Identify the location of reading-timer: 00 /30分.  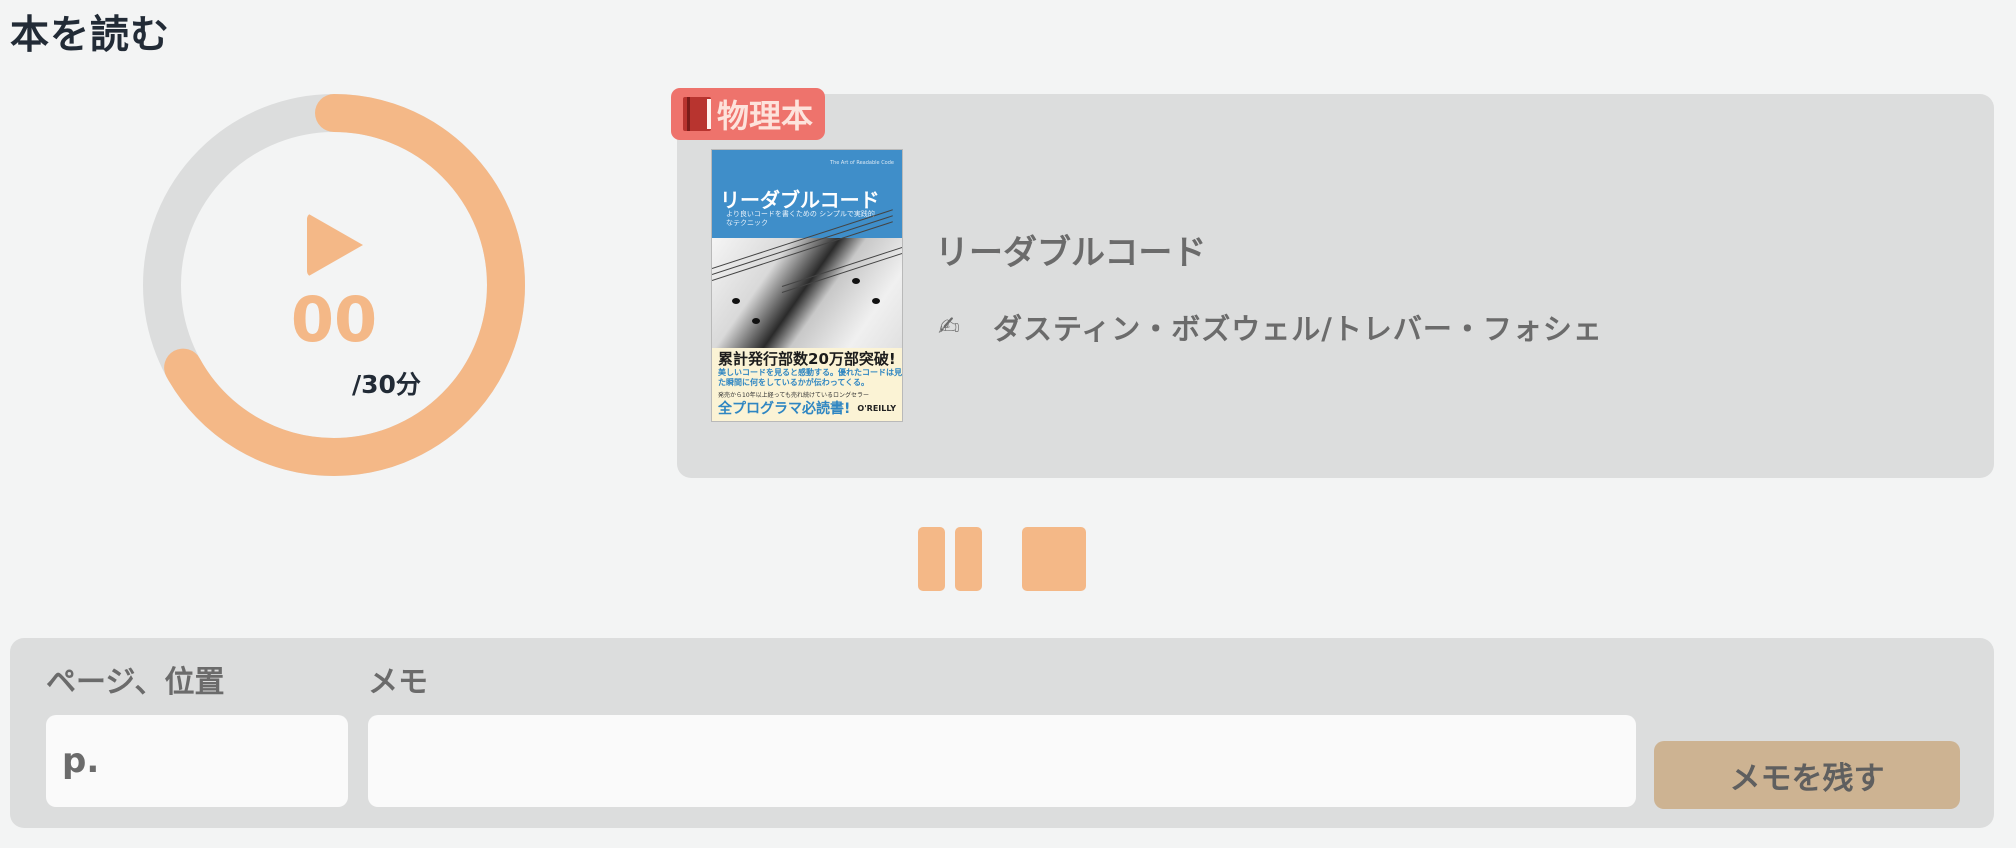
(334, 285).